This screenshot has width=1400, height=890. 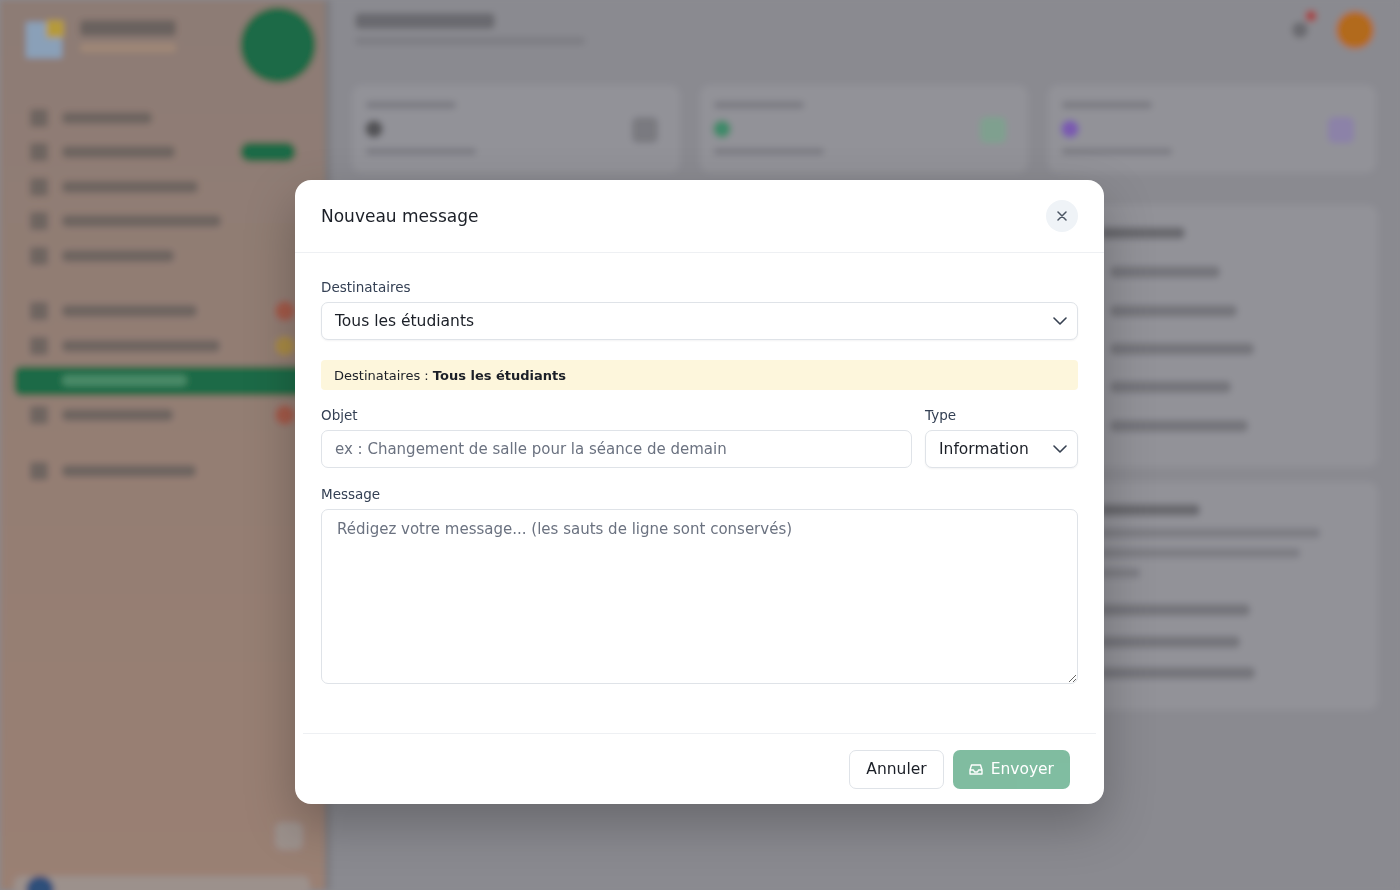 I want to click on subject-field: ex : Changement de salle pour la séance de demain, so click(x=616, y=449).